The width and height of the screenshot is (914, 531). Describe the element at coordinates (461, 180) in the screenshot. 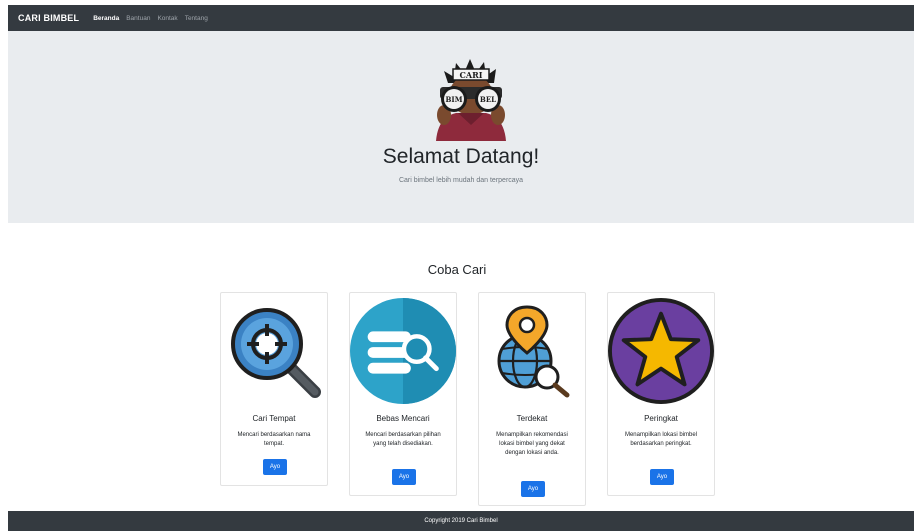

I see `hero-subtitle: Cari bimbel lebih mudah dan terpercaya` at that location.